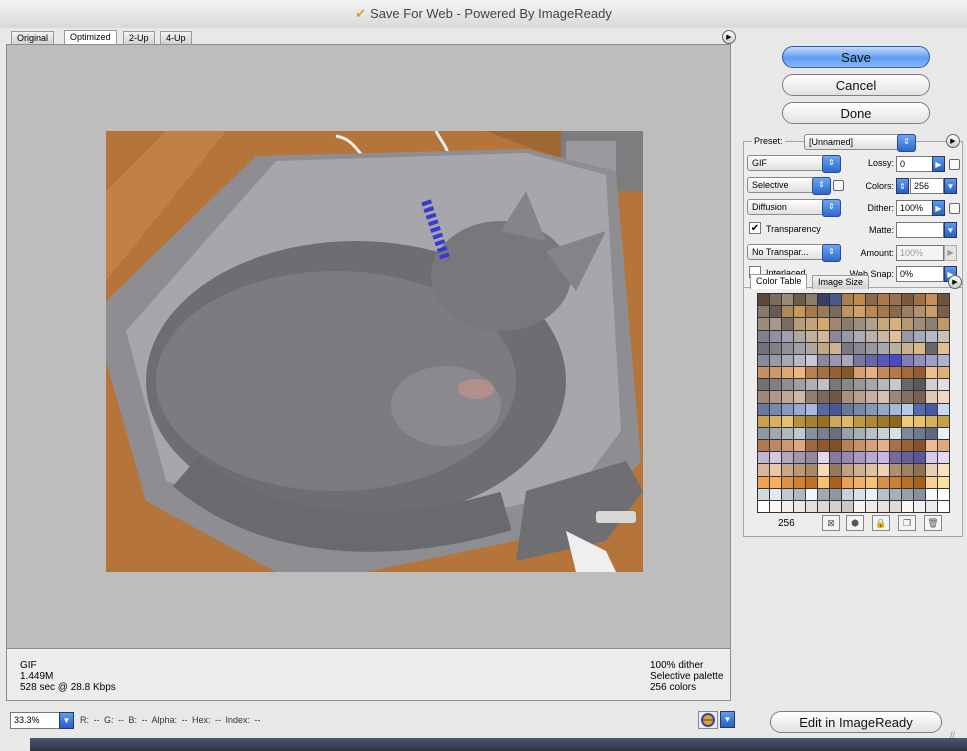  What do you see at coordinates (779, 281) in the screenshot?
I see `tab-color-table: Color Table` at bounding box center [779, 281].